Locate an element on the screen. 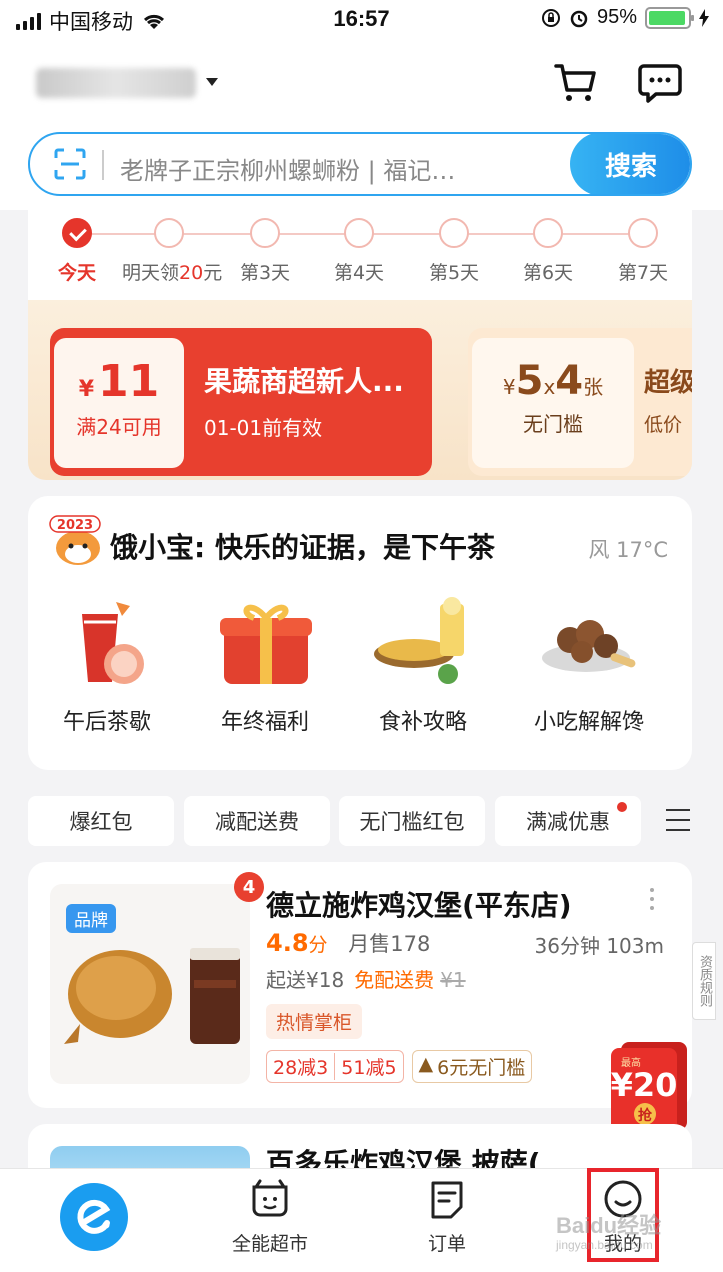 The height and width of the screenshot is (1272, 723). tab-label: 订单 is located at coordinates (446, 1244).